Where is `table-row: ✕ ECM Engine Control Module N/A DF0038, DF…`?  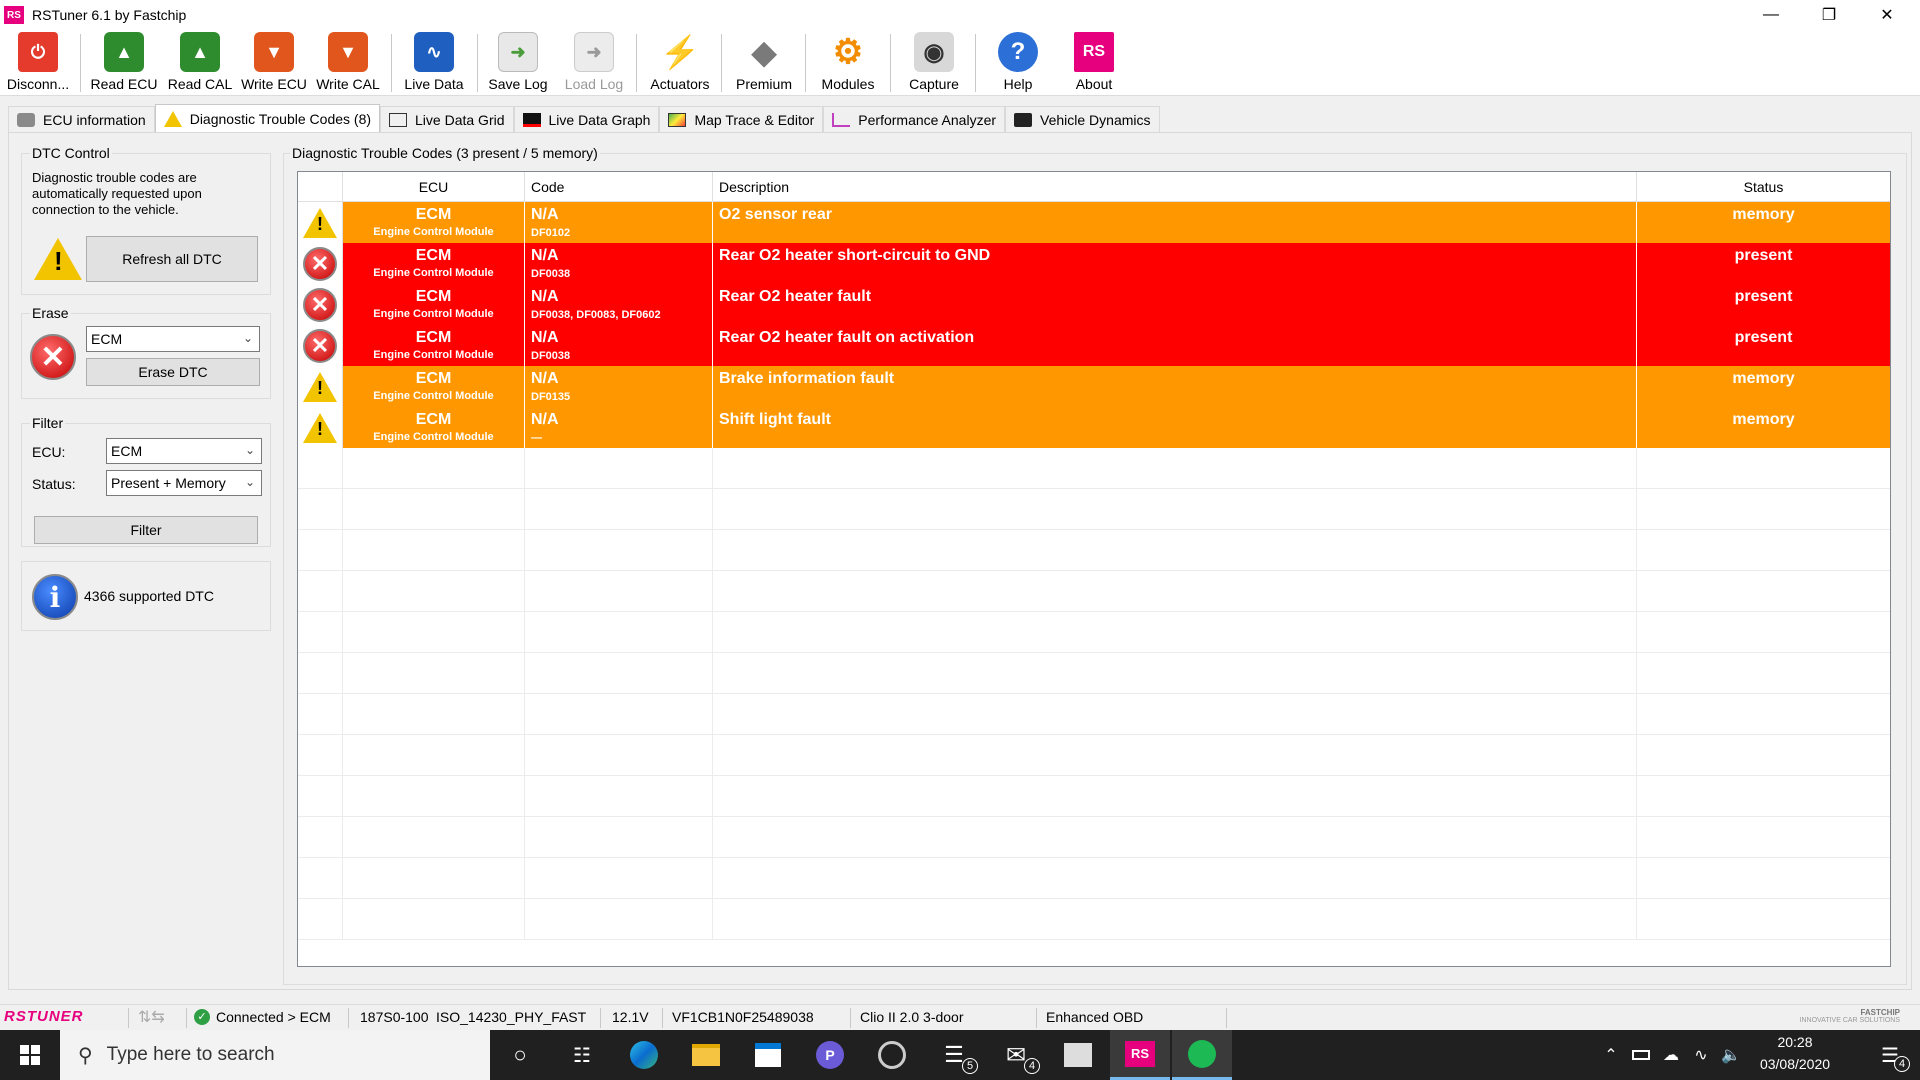
table-row: ✕ ECM Engine Control Module N/A DF0038, DF… is located at coordinates (1094, 304).